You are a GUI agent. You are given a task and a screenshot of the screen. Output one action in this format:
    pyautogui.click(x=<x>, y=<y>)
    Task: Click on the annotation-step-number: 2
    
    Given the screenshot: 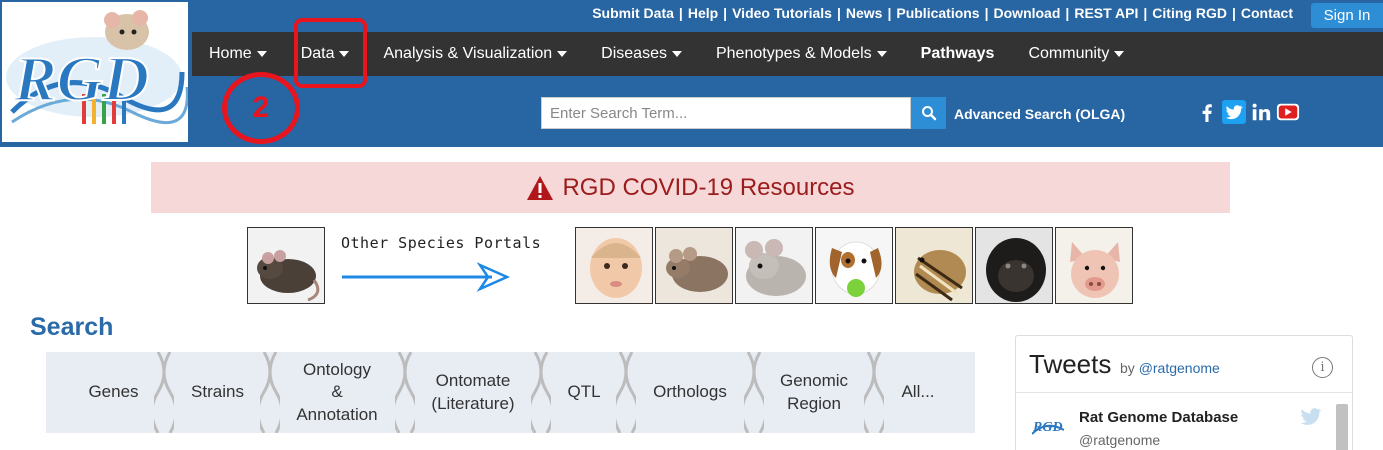 What is the action you would take?
    pyautogui.click(x=261, y=107)
    